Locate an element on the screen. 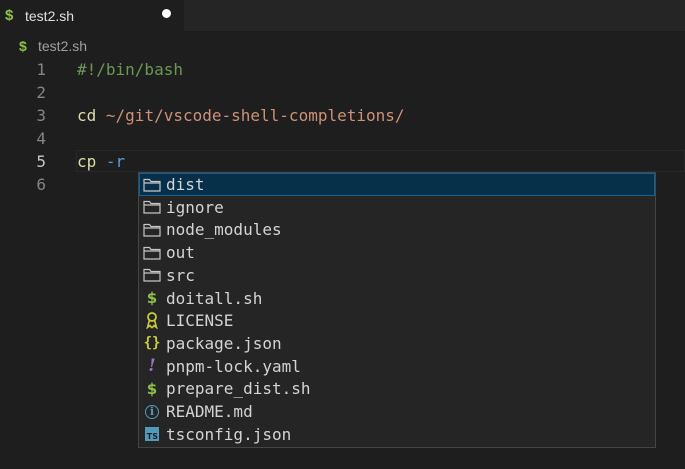 This screenshot has height=469, width=685. suggestion-item: out is located at coordinates (397, 252).